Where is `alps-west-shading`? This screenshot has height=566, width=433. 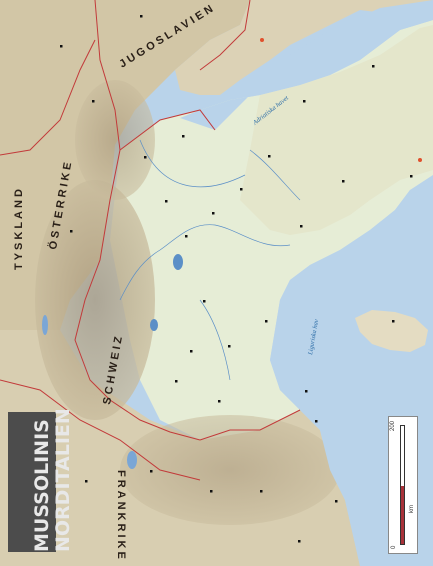
alps-west-shading is located at coordinates (230, 470).